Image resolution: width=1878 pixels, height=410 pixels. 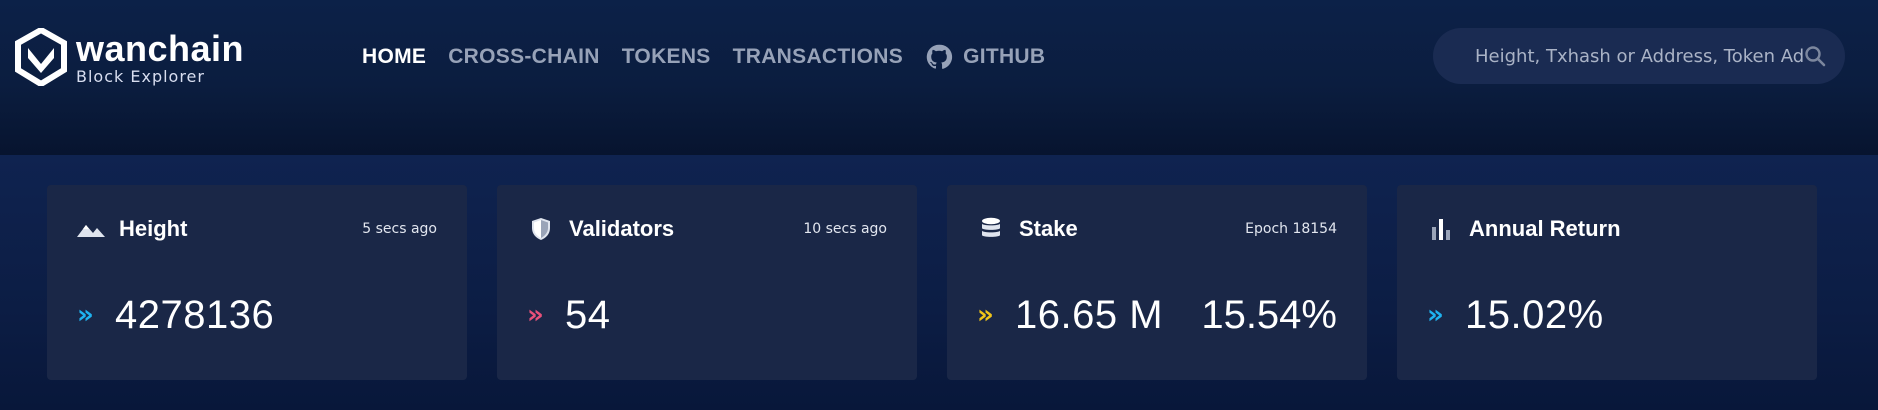 I want to click on card-title: Validators, so click(x=622, y=228).